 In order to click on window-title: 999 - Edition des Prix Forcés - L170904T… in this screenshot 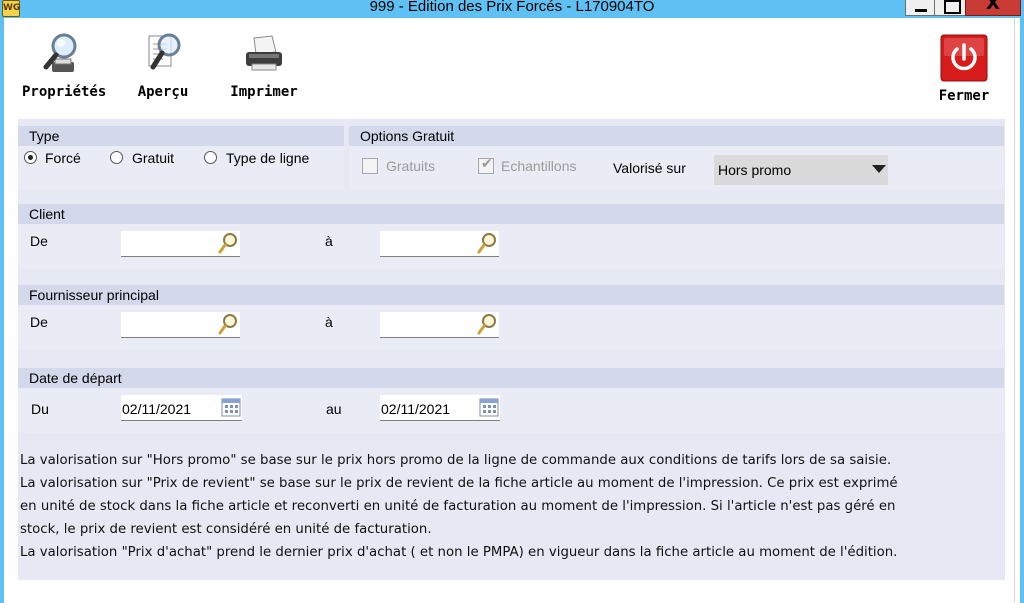, I will do `click(512, 7)`.